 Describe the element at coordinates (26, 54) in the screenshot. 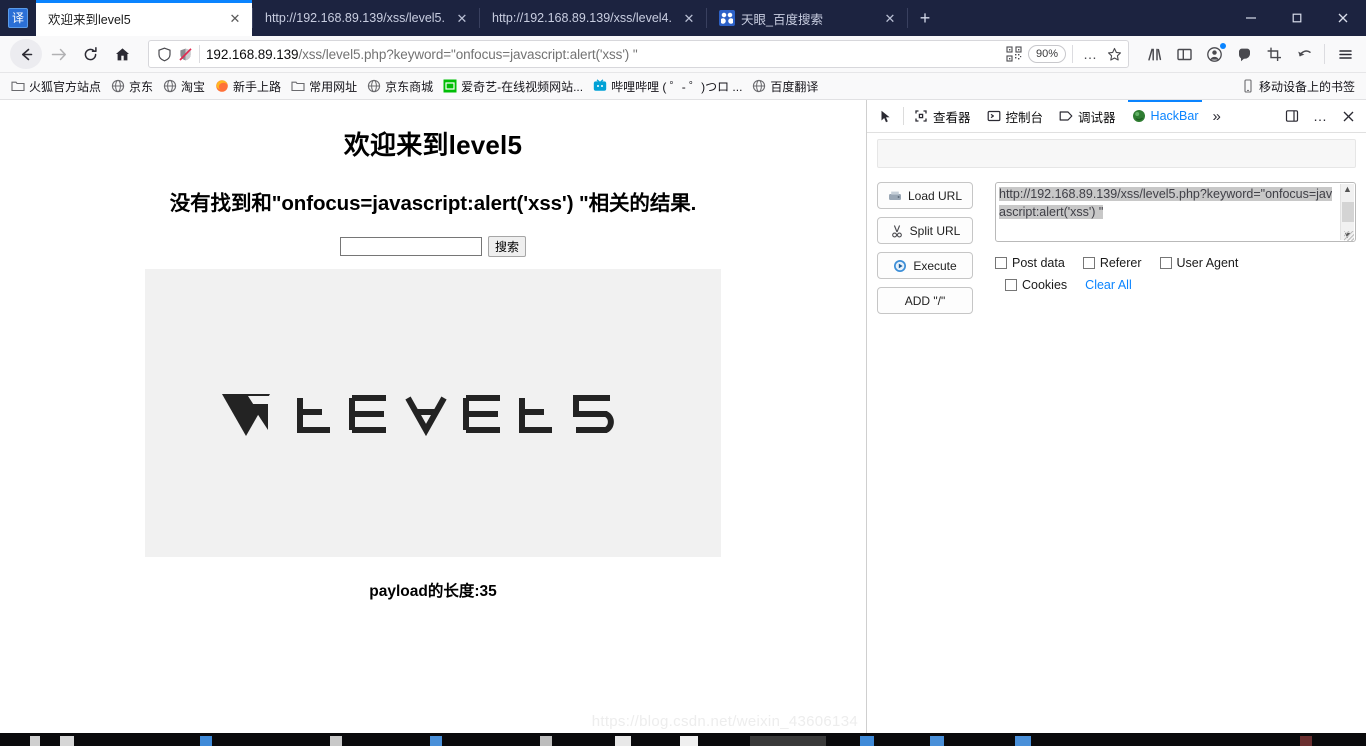

I see `back-button` at that location.